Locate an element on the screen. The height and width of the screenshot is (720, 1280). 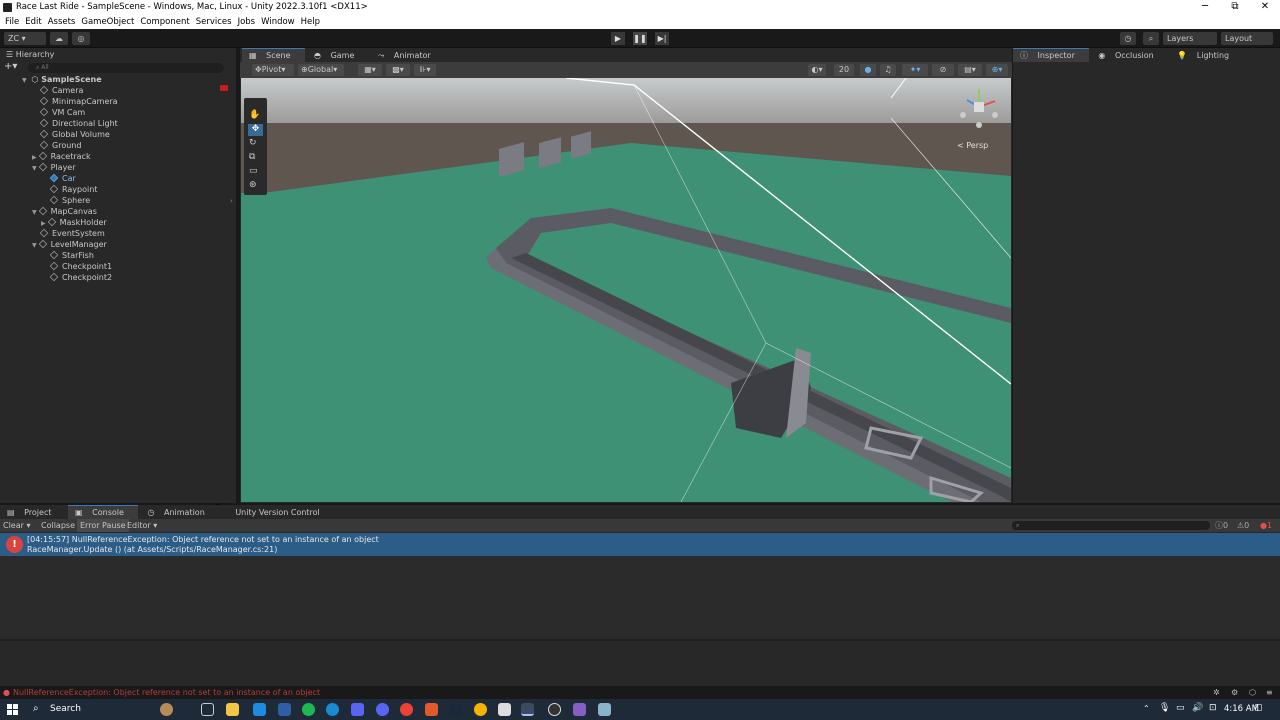
play-button: ▶ is located at coordinates (618, 38).